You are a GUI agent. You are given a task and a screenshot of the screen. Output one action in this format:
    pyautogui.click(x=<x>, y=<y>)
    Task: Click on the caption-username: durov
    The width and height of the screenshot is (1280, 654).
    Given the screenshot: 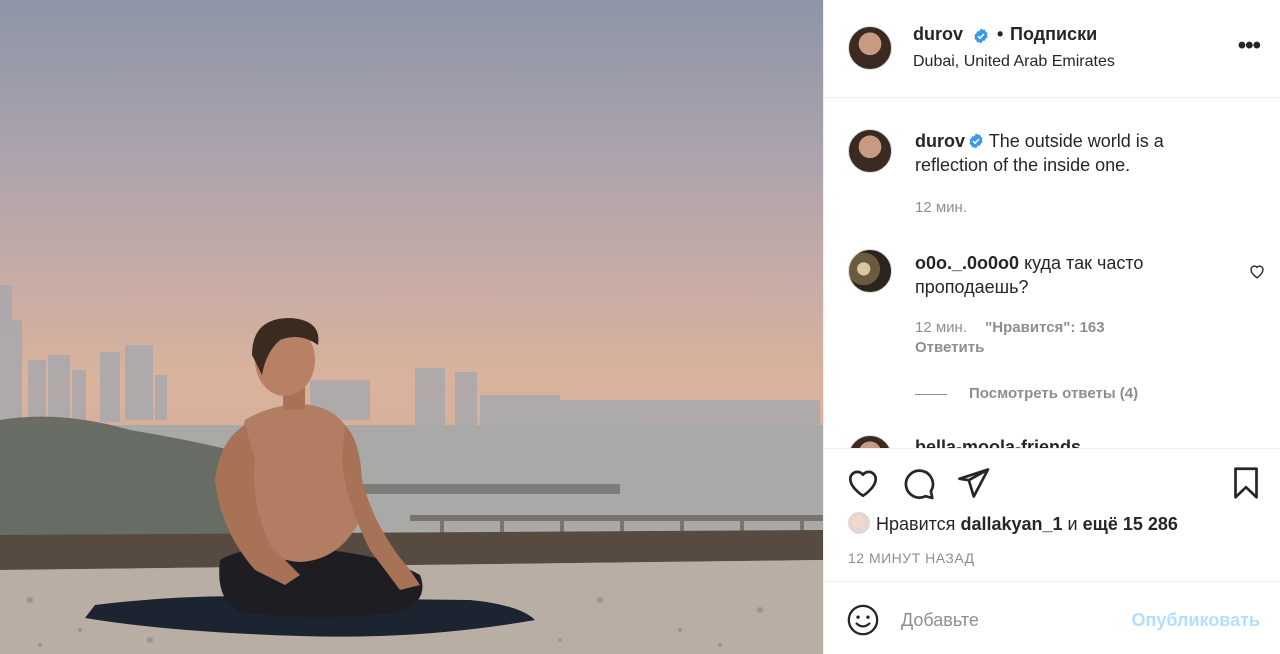 What is the action you would take?
    pyautogui.click(x=940, y=141)
    